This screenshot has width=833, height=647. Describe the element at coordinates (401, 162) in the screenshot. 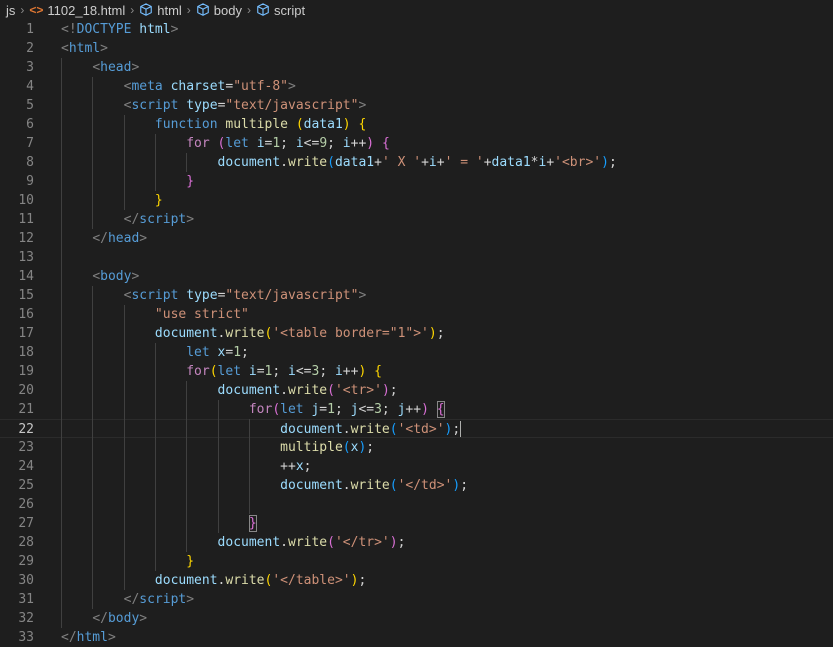

I see `code-token: ' X '` at that location.